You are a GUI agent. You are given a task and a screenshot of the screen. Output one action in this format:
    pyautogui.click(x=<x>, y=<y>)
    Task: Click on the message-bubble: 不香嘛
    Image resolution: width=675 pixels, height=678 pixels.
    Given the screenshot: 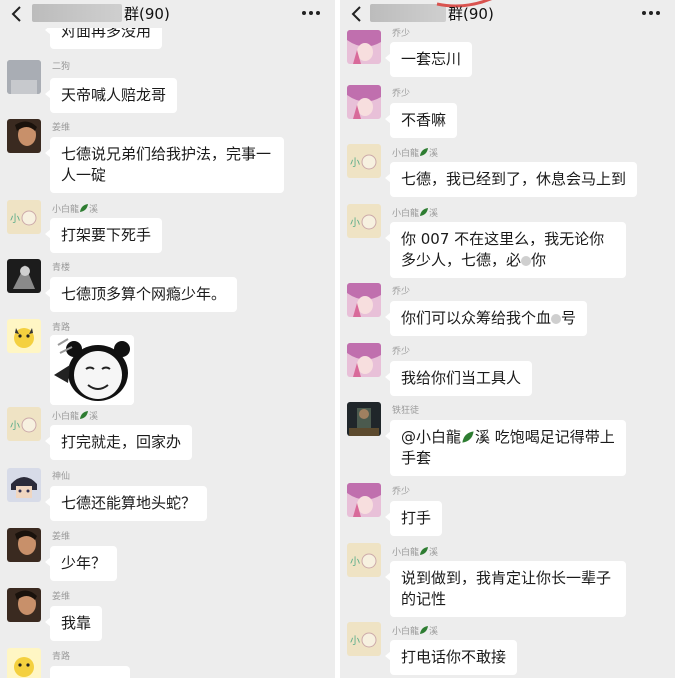 What is the action you would take?
    pyautogui.click(x=421, y=120)
    